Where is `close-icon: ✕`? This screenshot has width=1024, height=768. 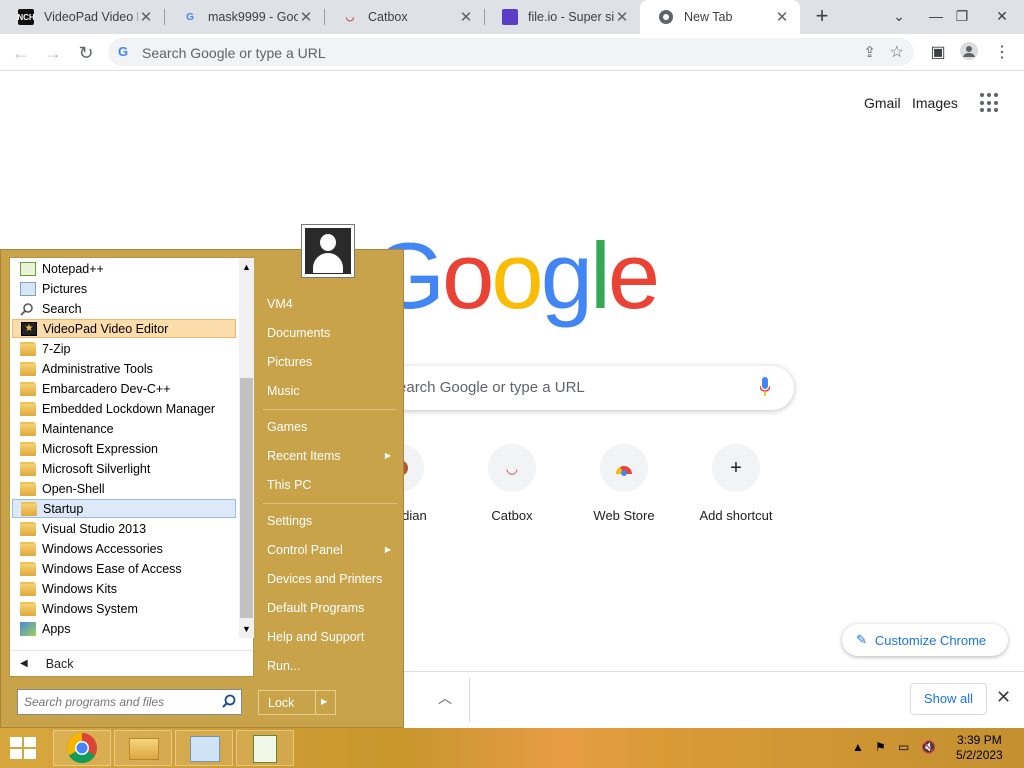 close-icon: ✕ is located at coordinates (1003, 697).